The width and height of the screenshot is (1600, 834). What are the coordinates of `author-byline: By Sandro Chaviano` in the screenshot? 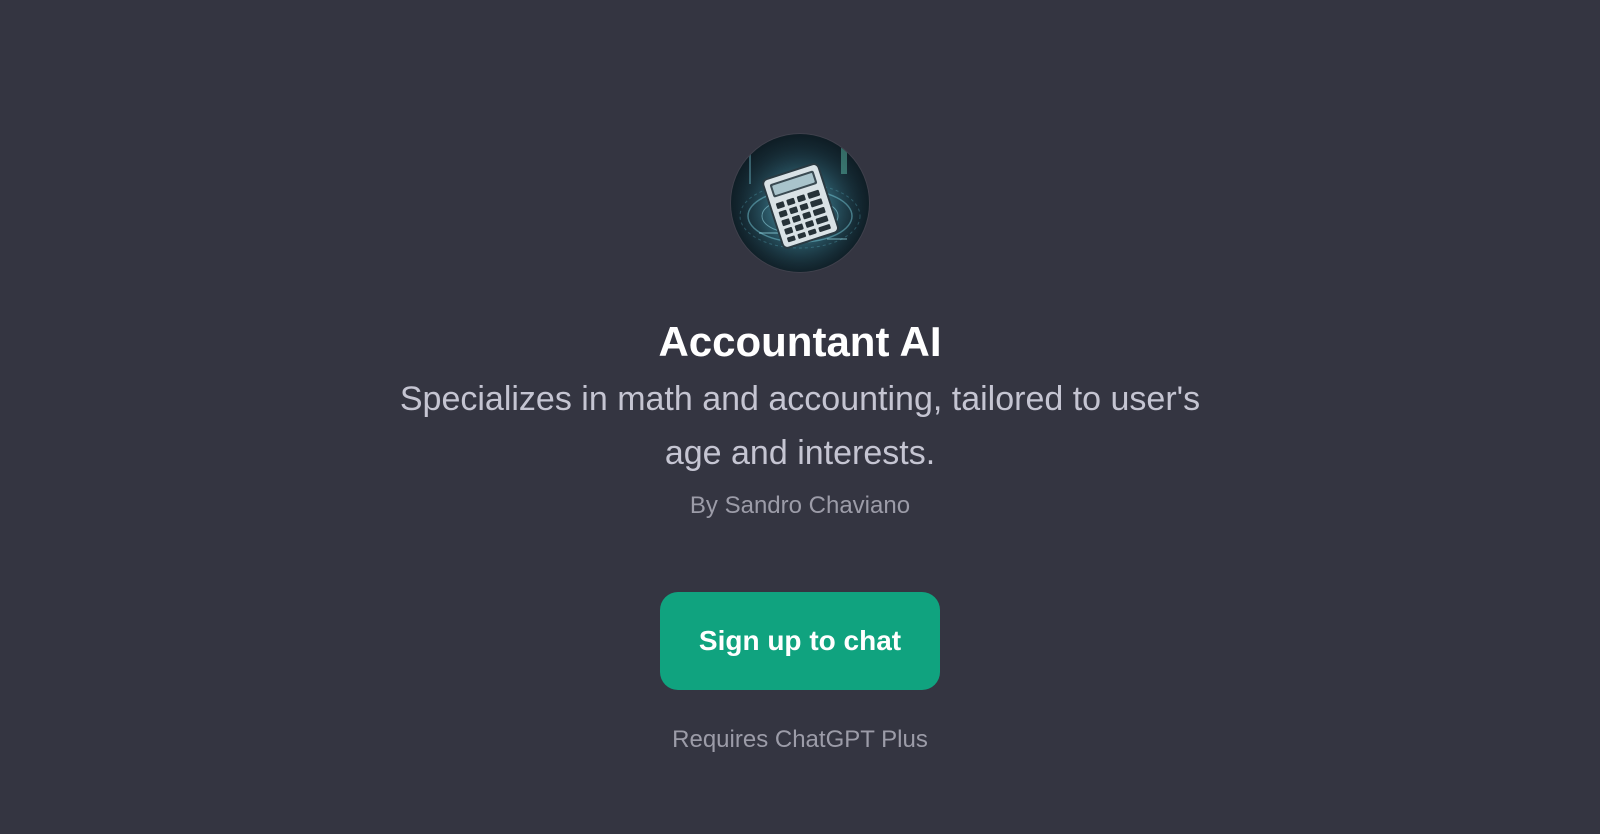 It's located at (800, 505).